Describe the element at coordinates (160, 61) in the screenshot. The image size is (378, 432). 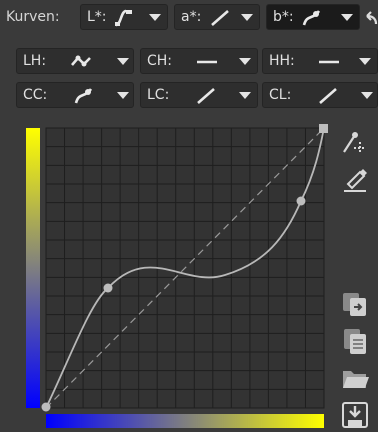
I see `ch-curve-label: CH:` at that location.